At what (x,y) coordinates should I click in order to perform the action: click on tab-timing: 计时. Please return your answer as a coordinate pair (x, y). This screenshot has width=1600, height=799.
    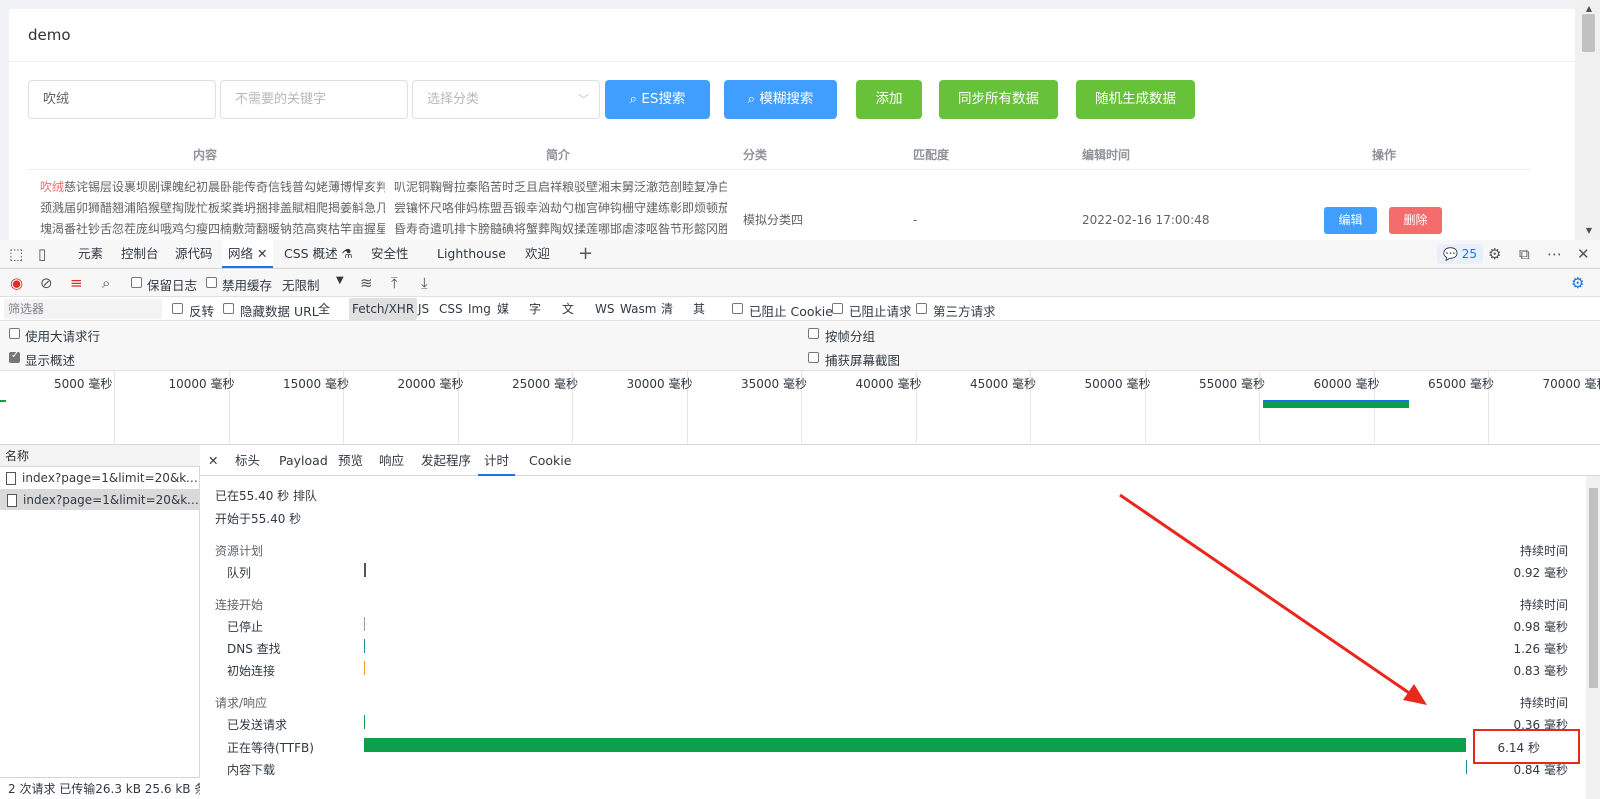
    Looking at the image, I should click on (497, 460).